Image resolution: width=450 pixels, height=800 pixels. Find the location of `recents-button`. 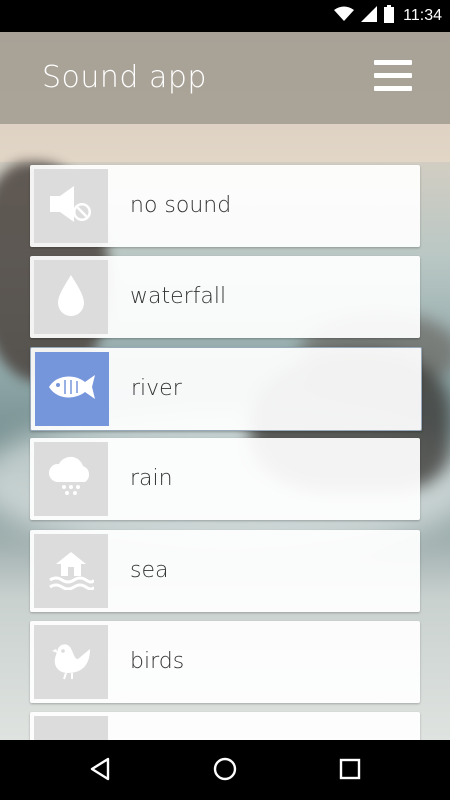

recents-button is located at coordinates (350, 771).